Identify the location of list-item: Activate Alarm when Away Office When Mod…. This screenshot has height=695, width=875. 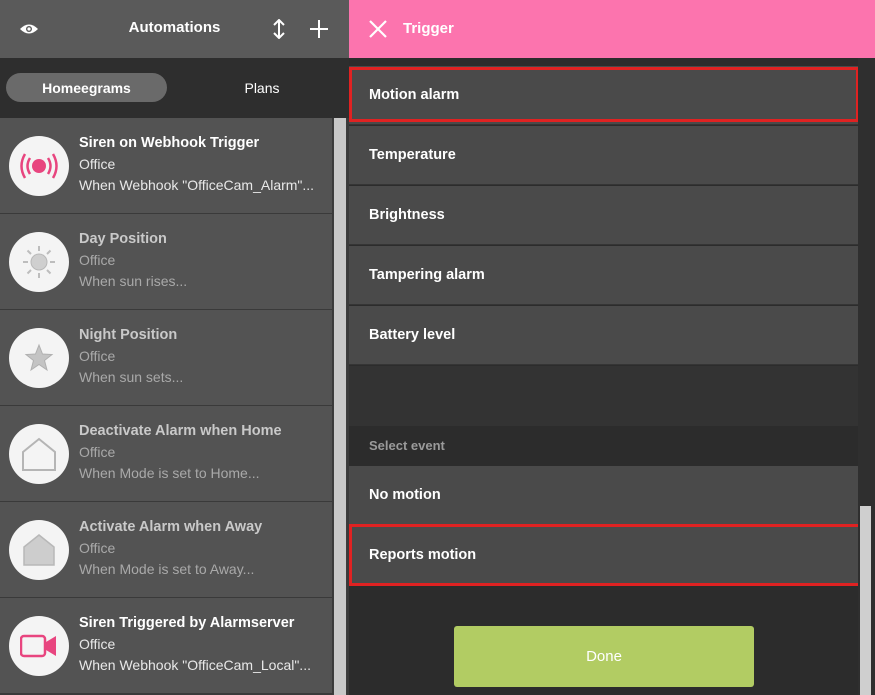
(166, 550).